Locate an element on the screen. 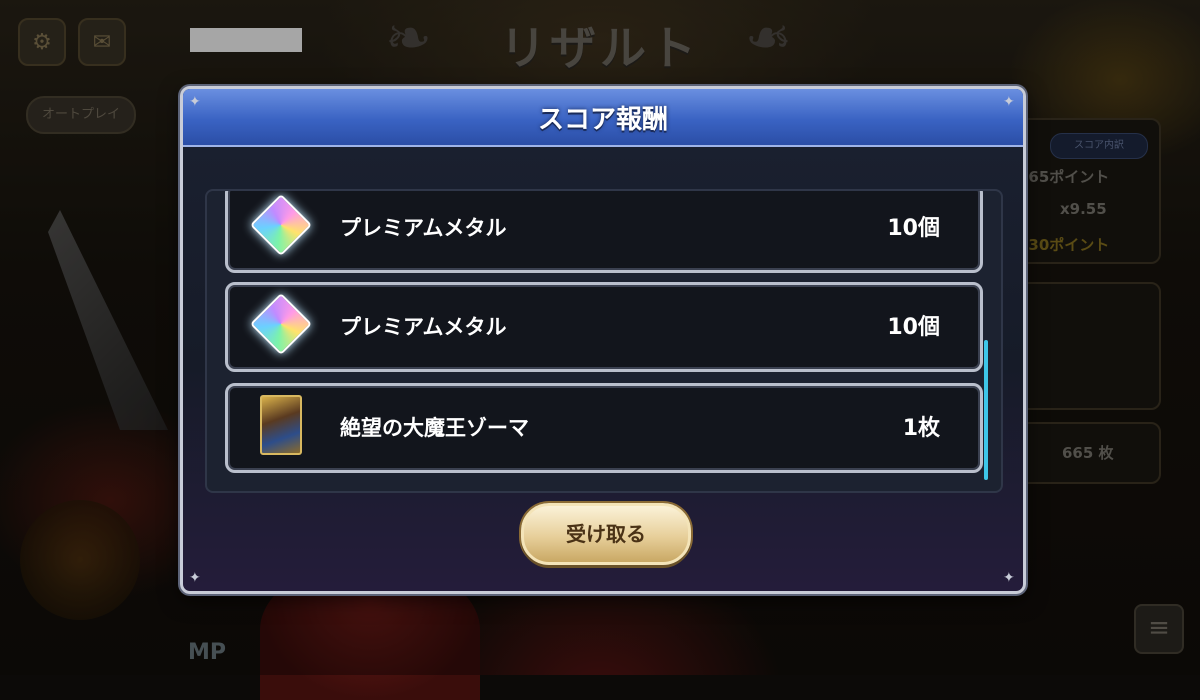 The width and height of the screenshot is (1200, 700). receive-button: 受け取る is located at coordinates (606, 534).